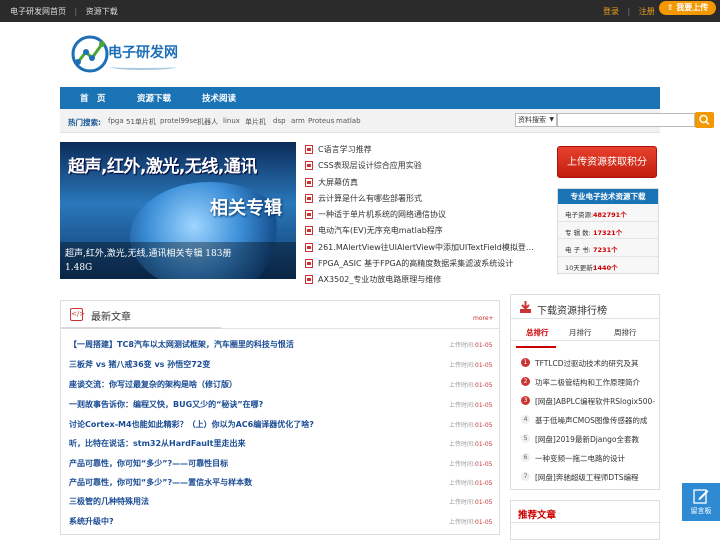 The image size is (720, 540). What do you see at coordinates (178, 121) in the screenshot?
I see `hot-keyword: protel99se` at bounding box center [178, 121].